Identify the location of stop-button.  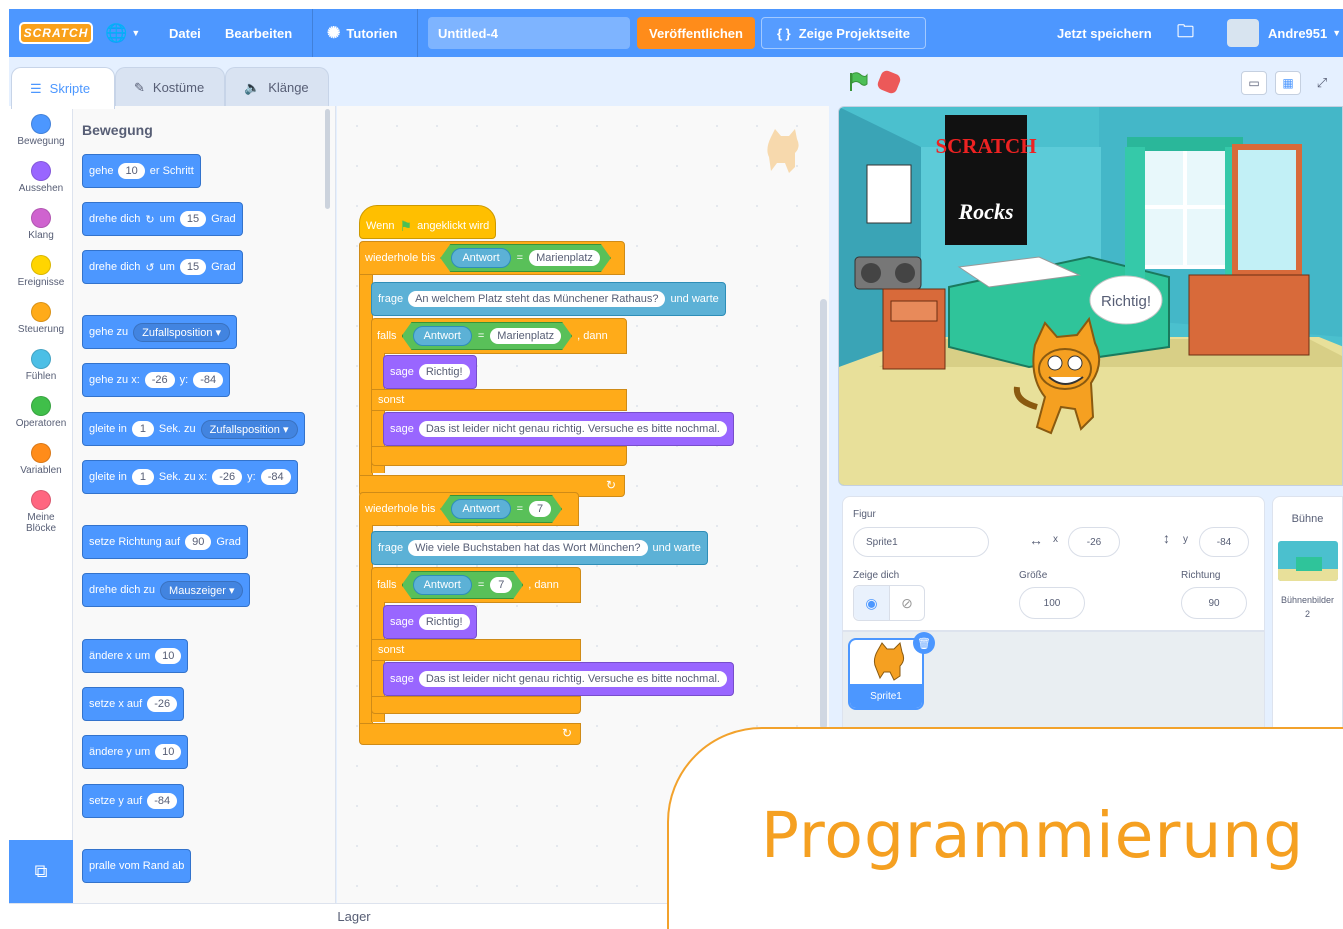
(889, 82).